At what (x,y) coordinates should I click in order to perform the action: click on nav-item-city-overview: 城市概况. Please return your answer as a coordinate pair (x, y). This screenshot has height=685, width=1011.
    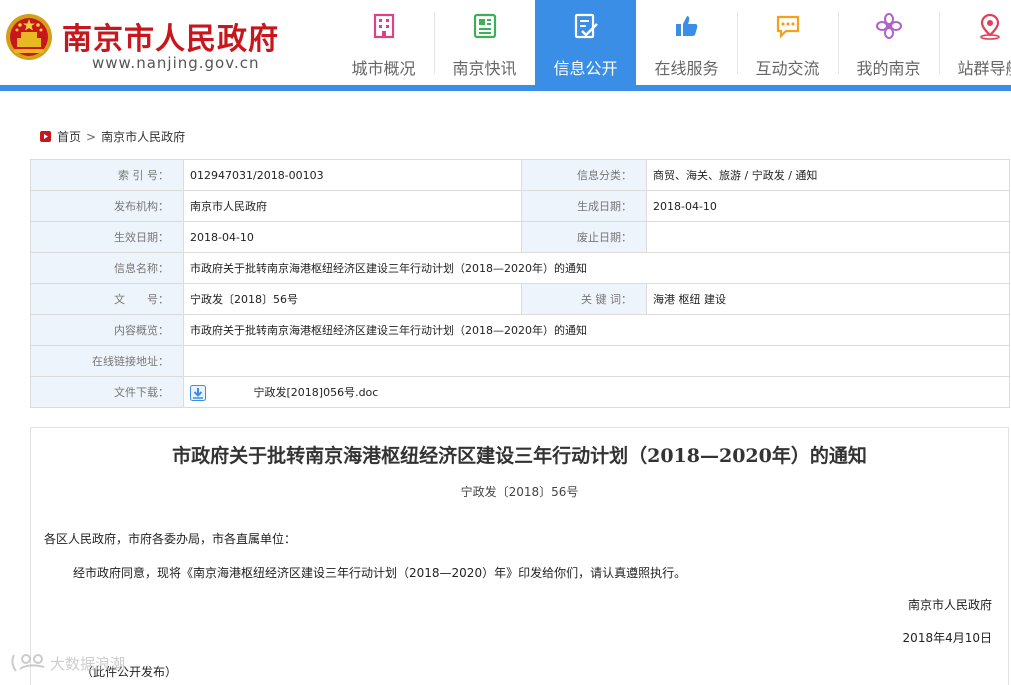
    Looking at the image, I should click on (383, 42).